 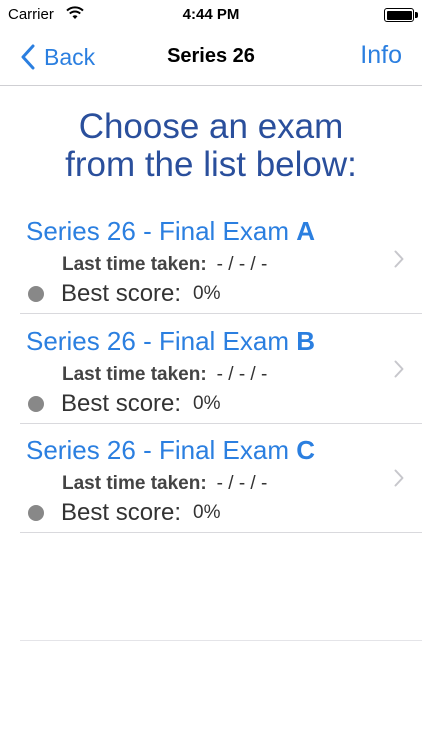 I want to click on list-separator, so click(x=221, y=640).